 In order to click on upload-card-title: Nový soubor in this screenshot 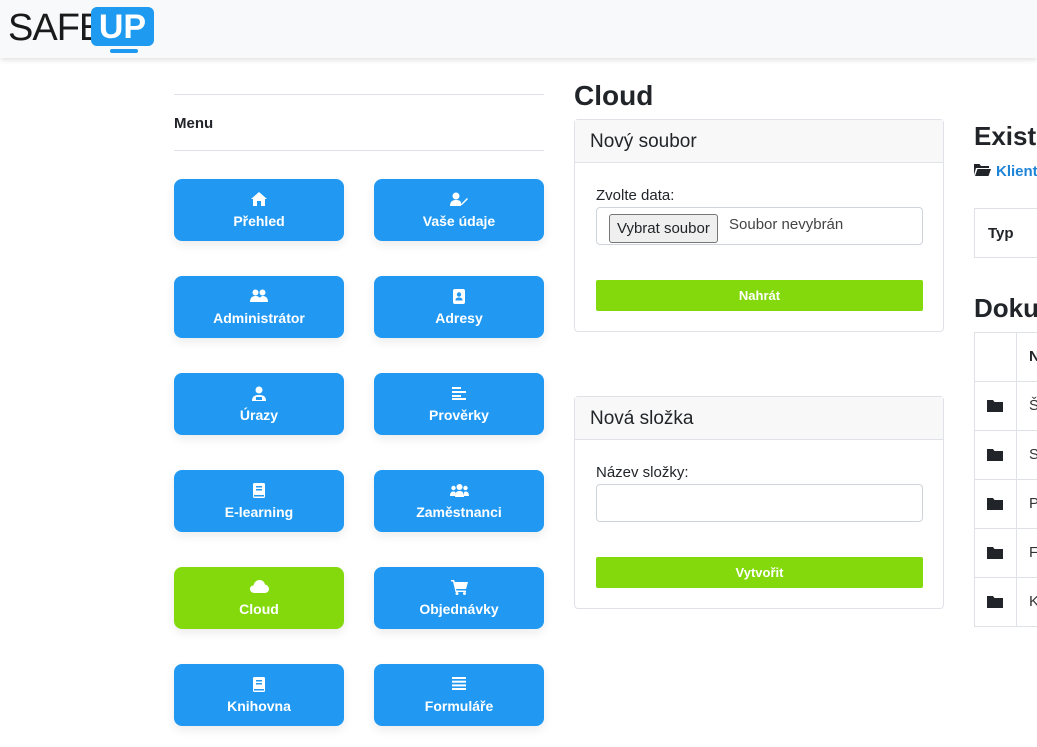, I will do `click(759, 141)`.